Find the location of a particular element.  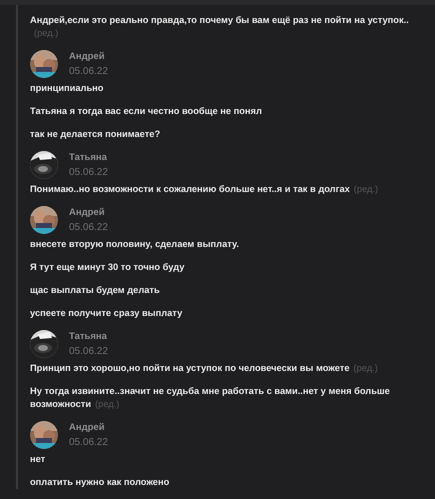

message-text: успеете получите сразу выплату is located at coordinates (107, 313).